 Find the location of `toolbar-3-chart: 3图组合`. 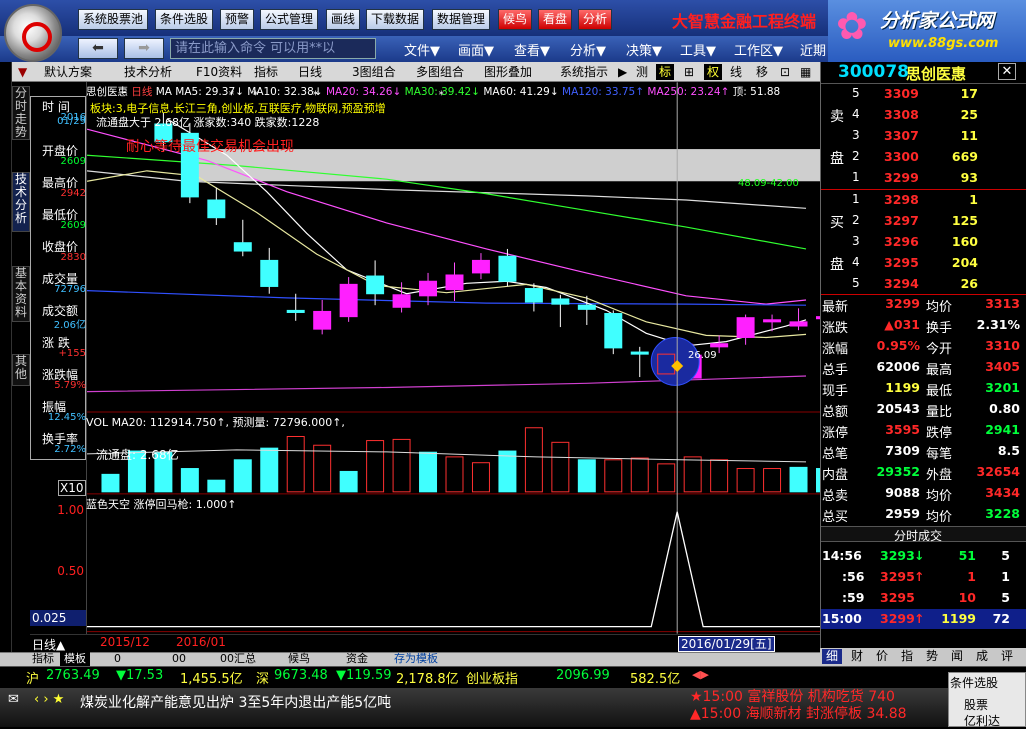

toolbar-3-chart: 3图组合 is located at coordinates (374, 72).